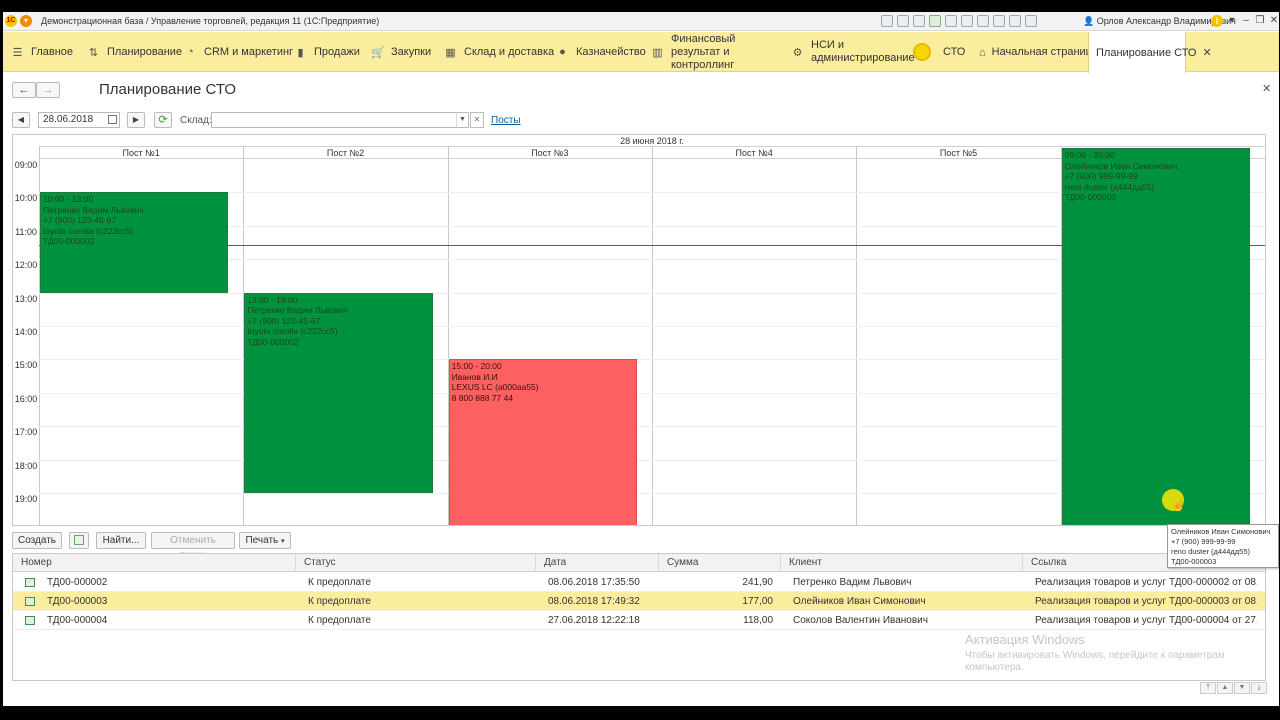 The image size is (1280, 720). I want to click on windows-activation-title: Активация Windows, so click(1025, 639).